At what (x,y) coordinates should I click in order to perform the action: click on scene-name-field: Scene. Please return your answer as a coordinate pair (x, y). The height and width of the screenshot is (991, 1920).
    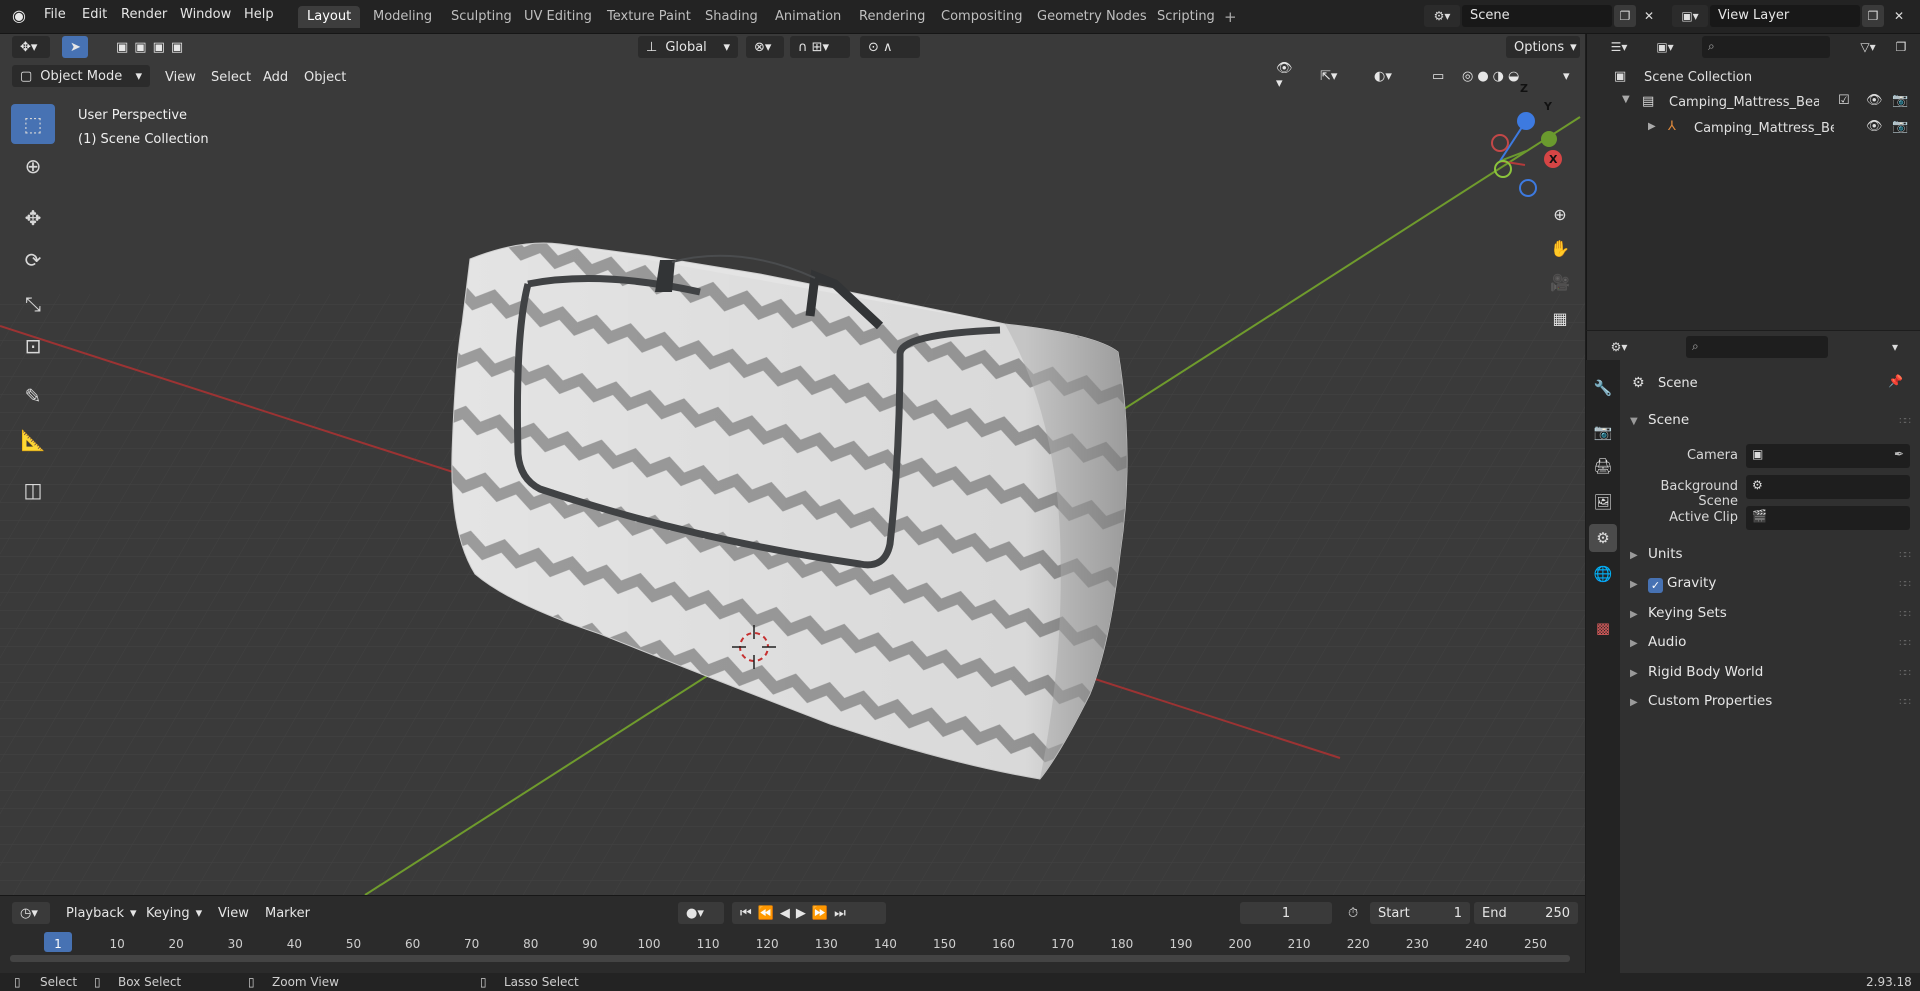
    Looking at the image, I should click on (1537, 16).